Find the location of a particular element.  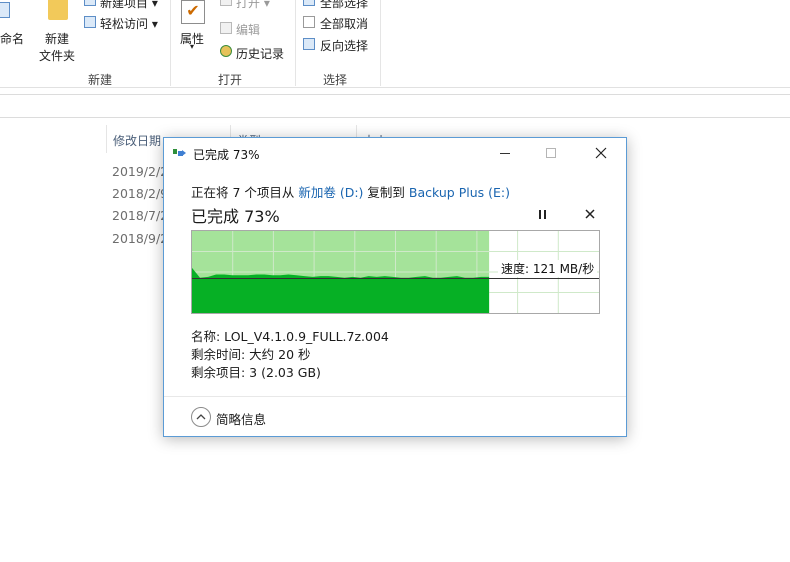

select-all-button: 全部选择 is located at coordinates (344, 5).